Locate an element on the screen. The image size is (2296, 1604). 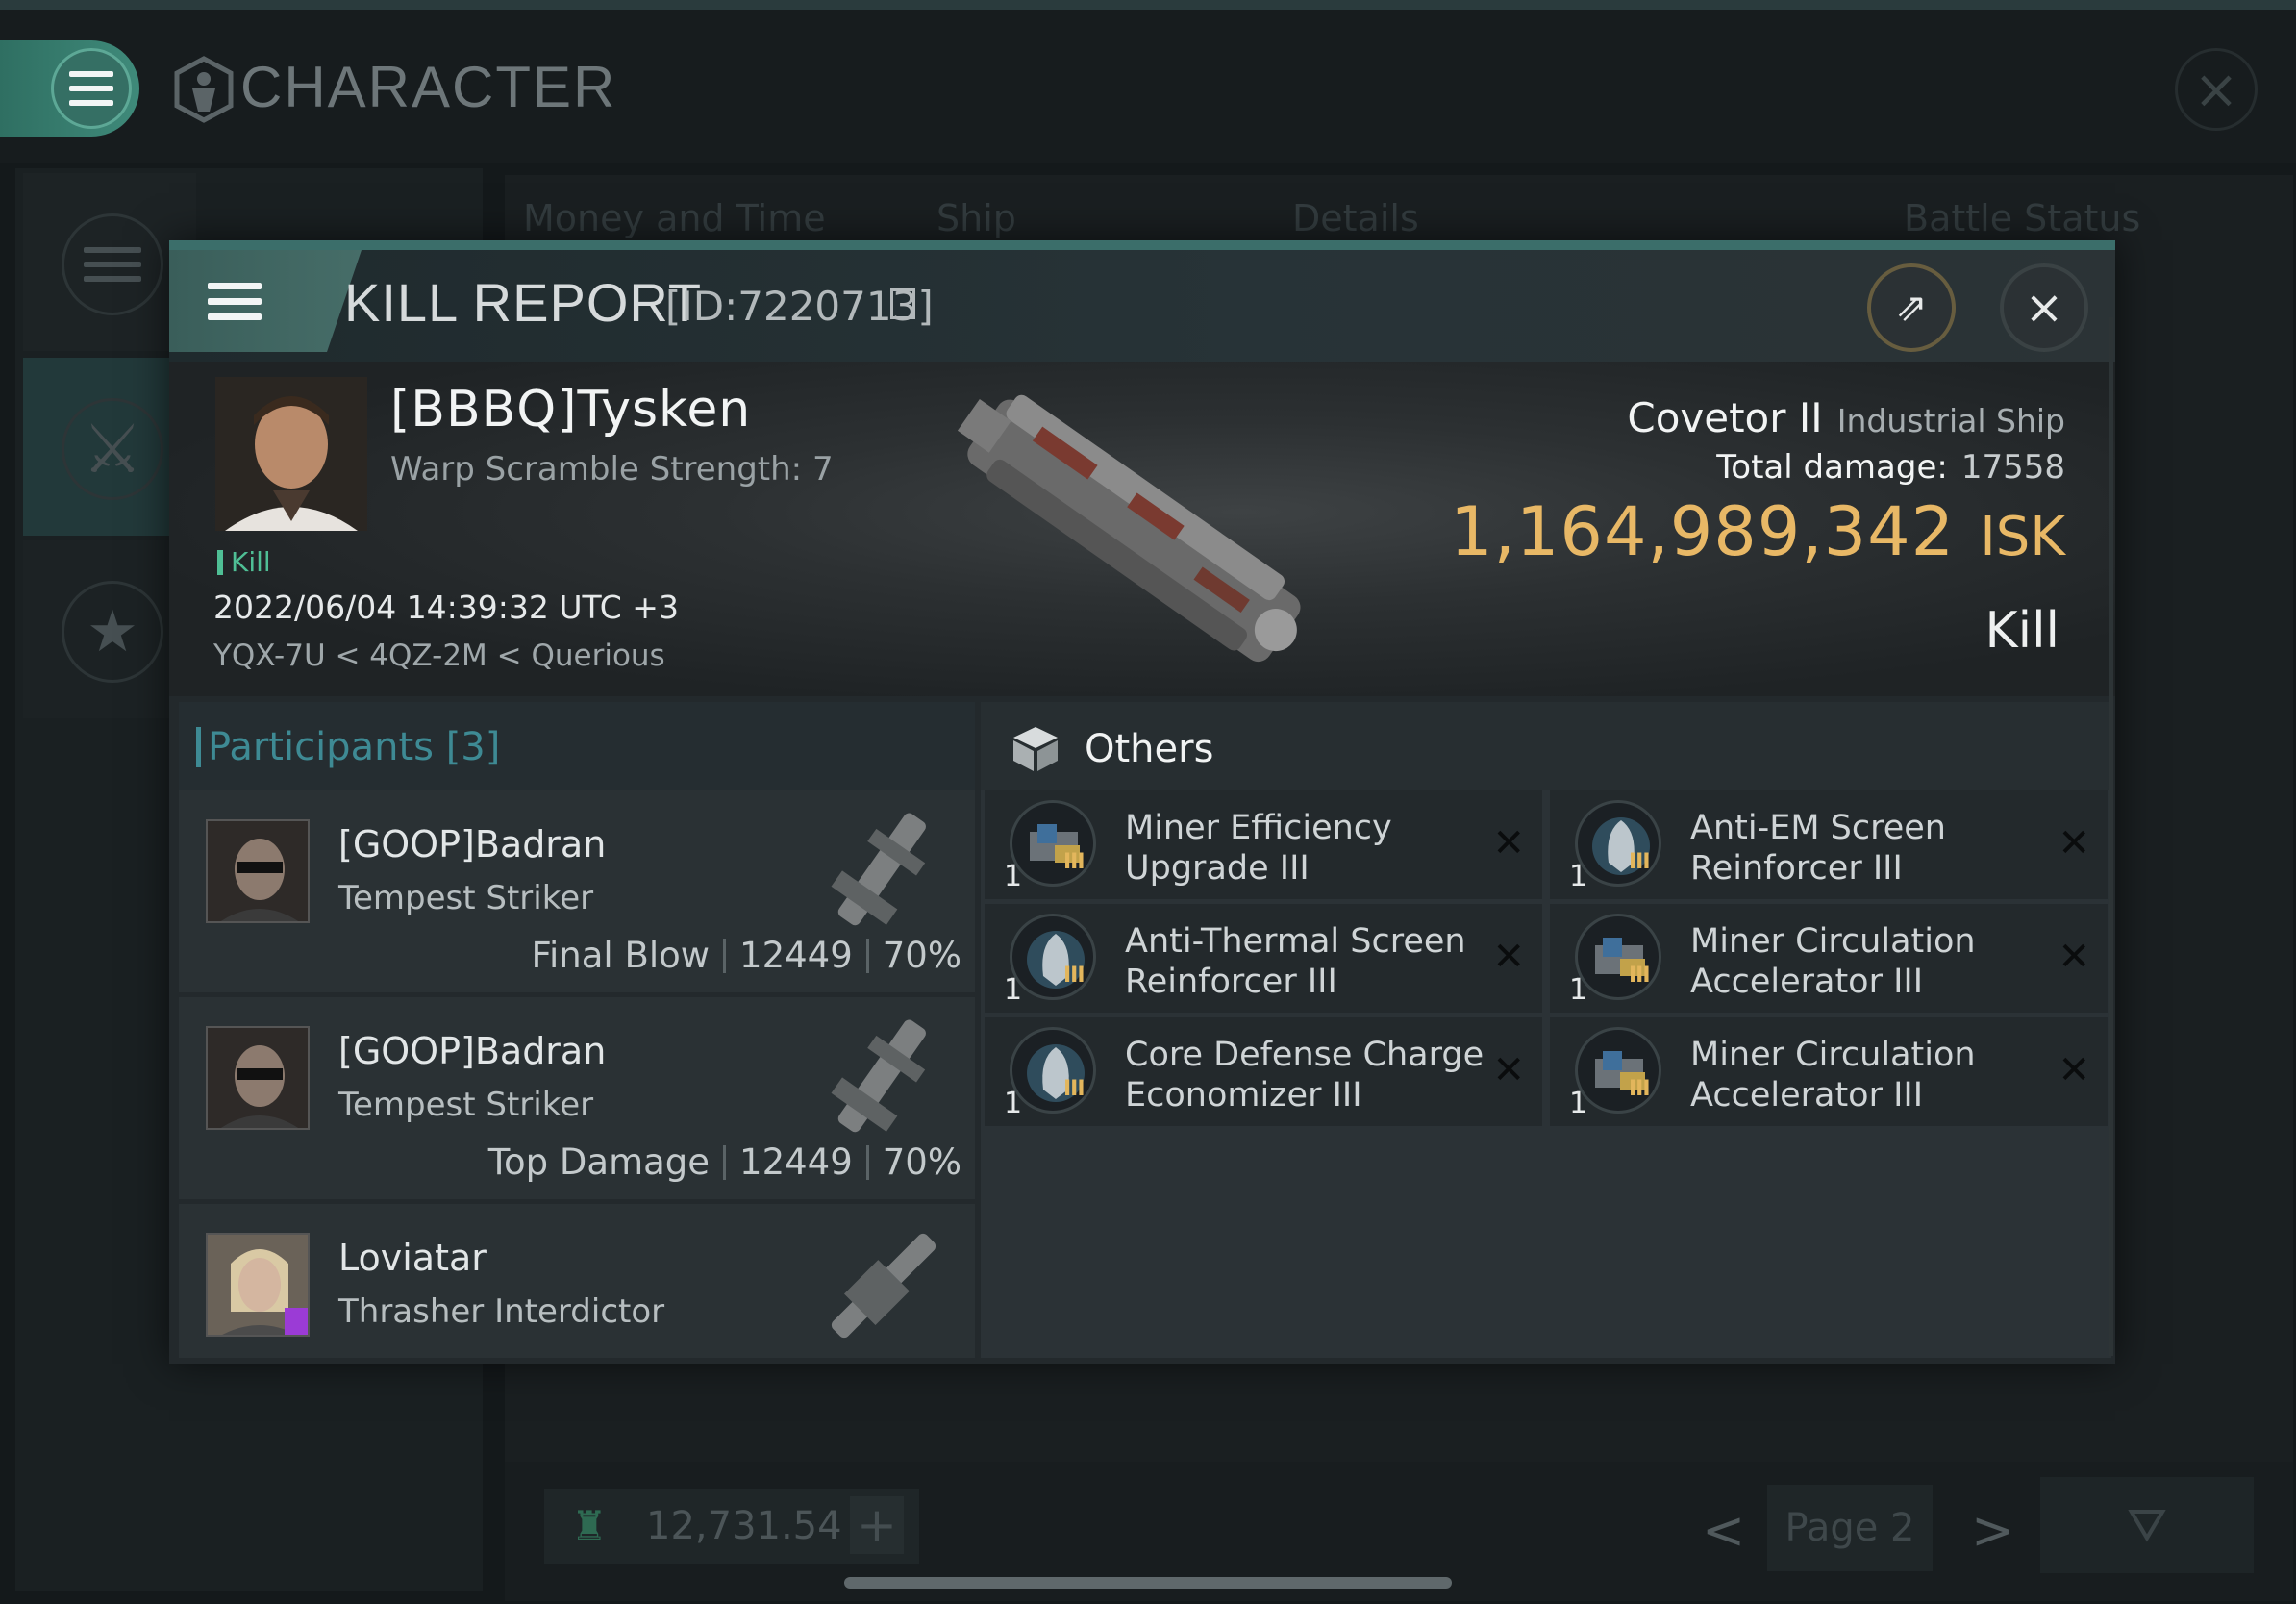
character-icon is located at coordinates (204, 89).